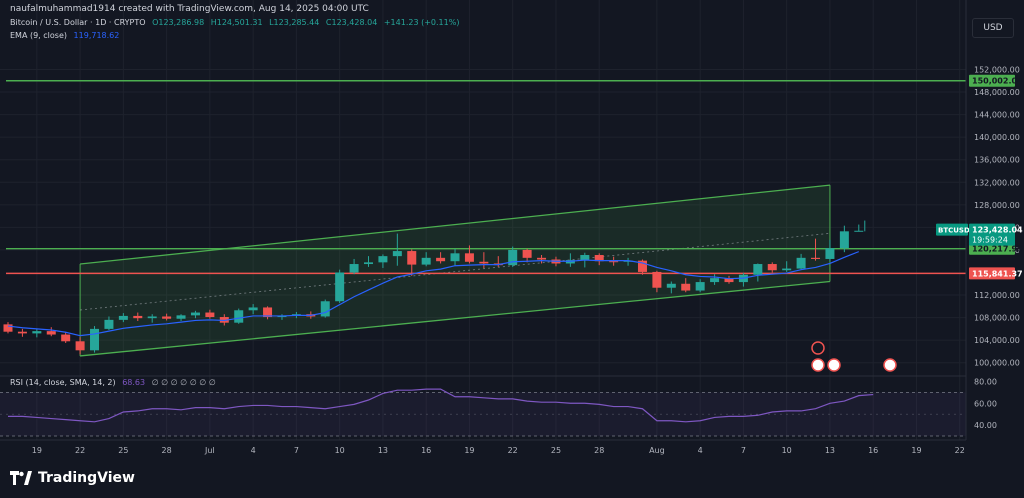  What do you see at coordinates (990, 240) in the screenshot?
I see `countdown-label: 19:59:24` at bounding box center [990, 240].